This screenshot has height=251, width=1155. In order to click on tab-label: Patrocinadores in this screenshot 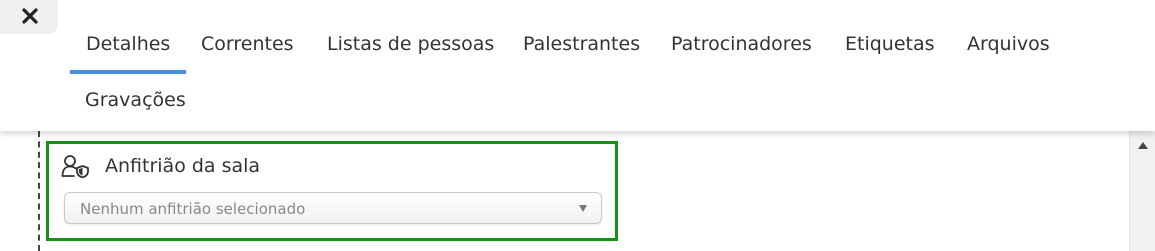, I will do `click(741, 44)`.